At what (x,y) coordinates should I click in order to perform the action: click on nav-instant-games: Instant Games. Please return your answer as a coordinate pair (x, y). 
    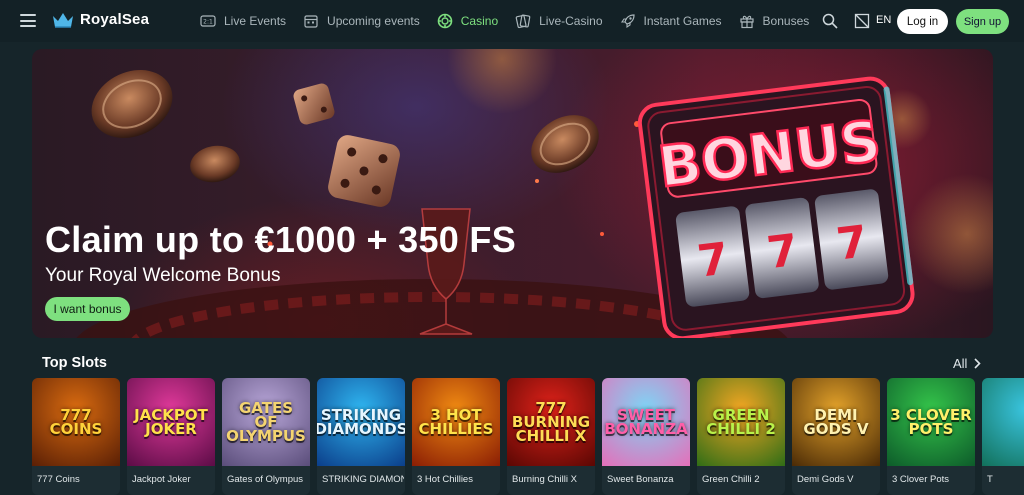
    Looking at the image, I should click on (671, 21).